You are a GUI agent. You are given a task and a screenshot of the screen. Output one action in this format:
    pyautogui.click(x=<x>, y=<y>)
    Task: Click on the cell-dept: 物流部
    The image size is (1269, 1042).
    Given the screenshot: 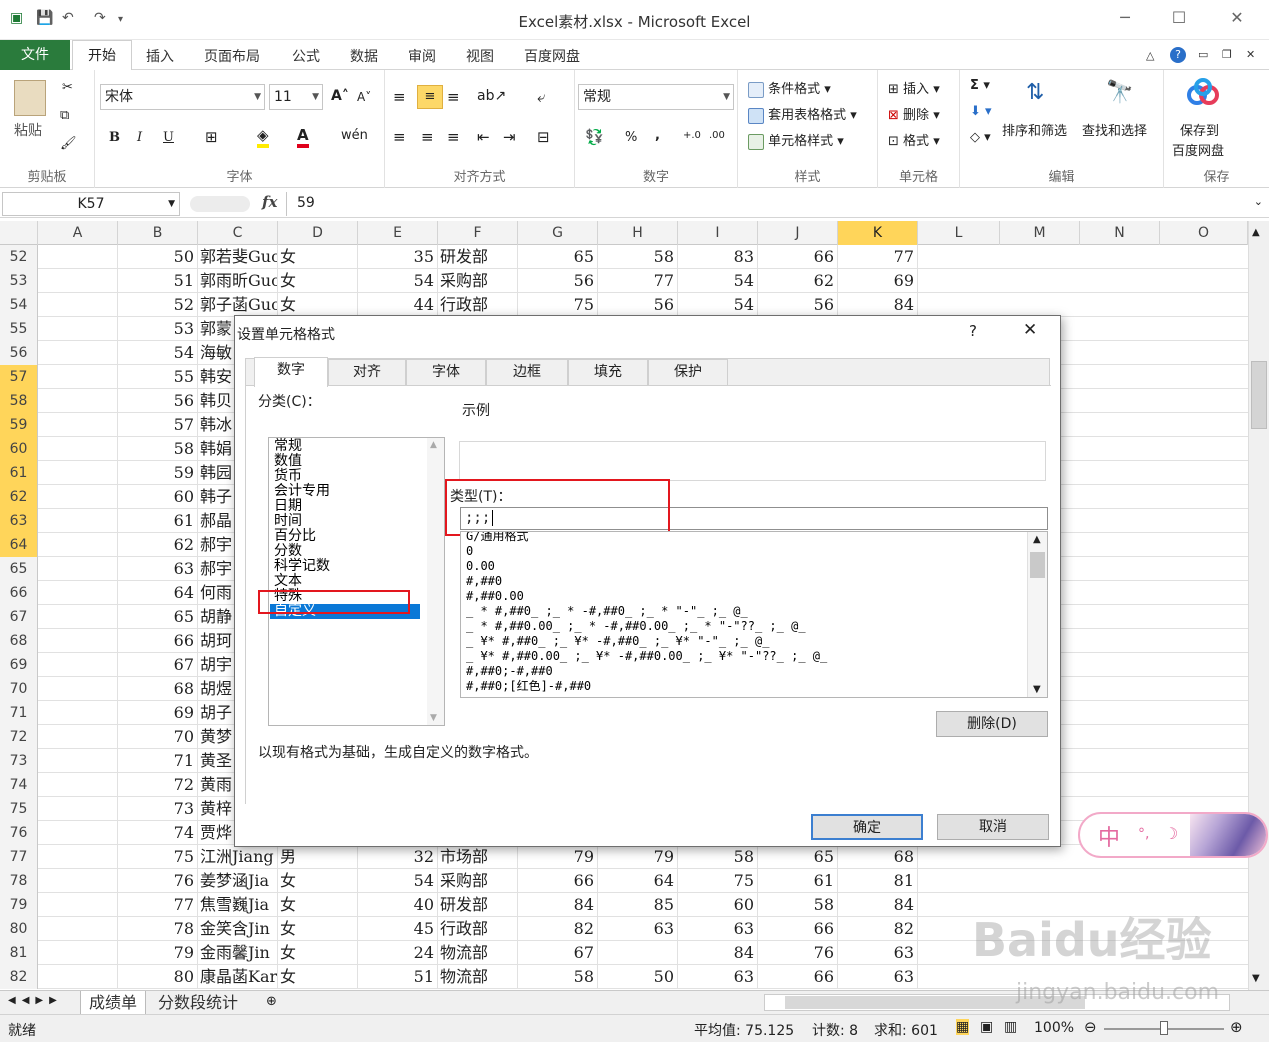 What is the action you would take?
    pyautogui.click(x=478, y=953)
    